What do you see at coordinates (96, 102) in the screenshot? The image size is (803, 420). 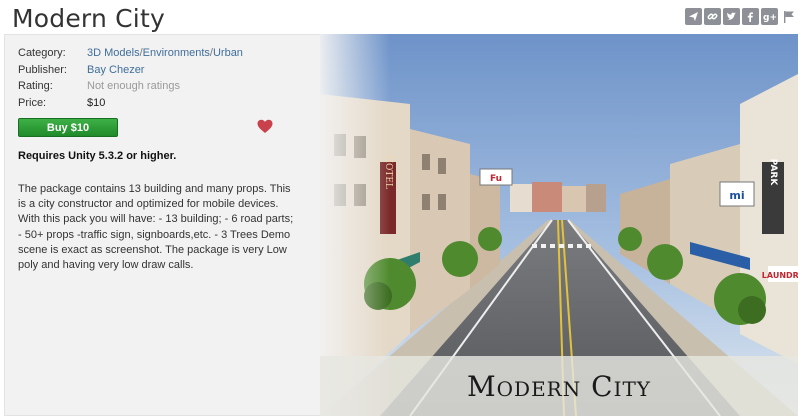 I see `price-value: $10` at bounding box center [96, 102].